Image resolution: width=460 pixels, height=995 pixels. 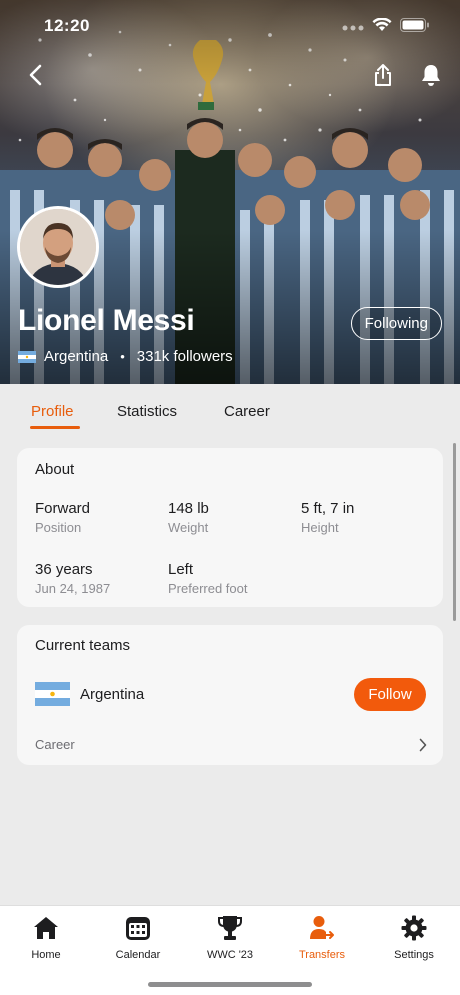 What do you see at coordinates (138, 955) in the screenshot?
I see `nav-label: Calendar` at bounding box center [138, 955].